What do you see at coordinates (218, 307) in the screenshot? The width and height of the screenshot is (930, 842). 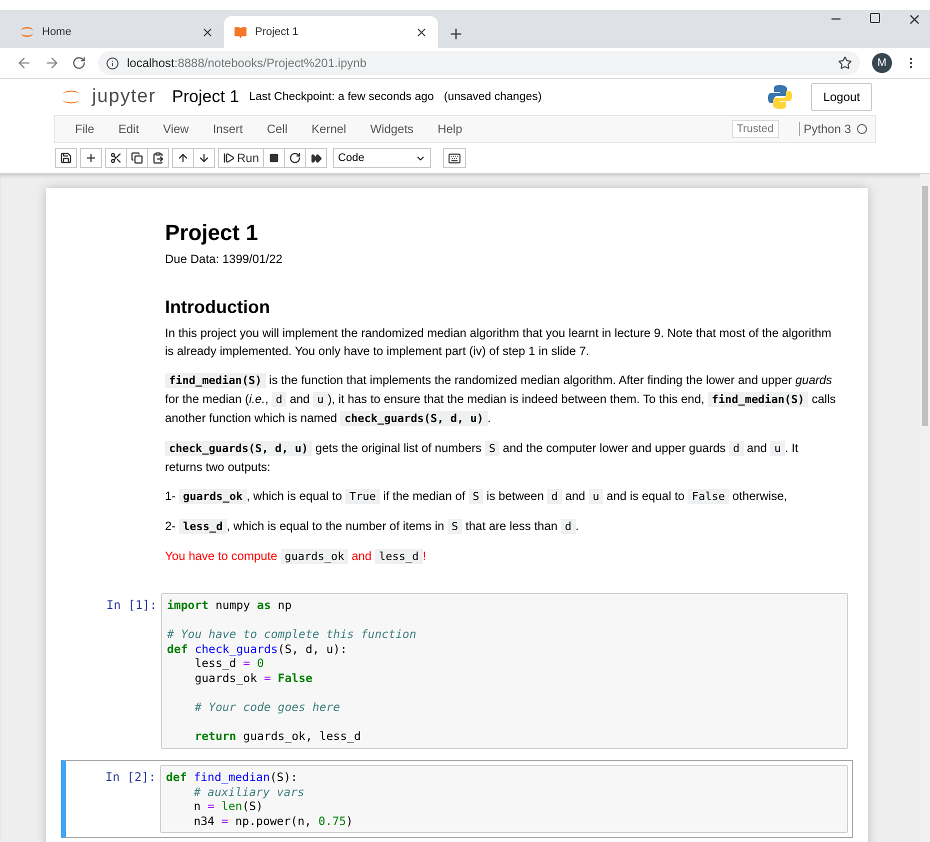 I see `section-heading: Introduction` at bounding box center [218, 307].